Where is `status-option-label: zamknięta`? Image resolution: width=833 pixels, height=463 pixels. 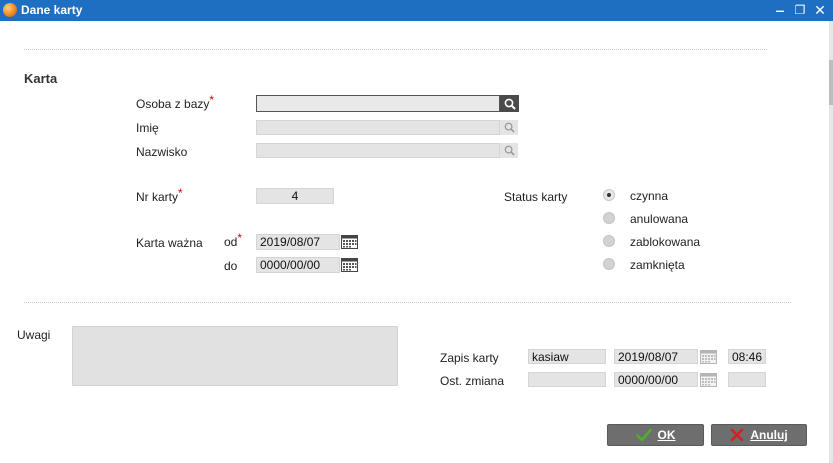 status-option-label: zamknięta is located at coordinates (657, 265).